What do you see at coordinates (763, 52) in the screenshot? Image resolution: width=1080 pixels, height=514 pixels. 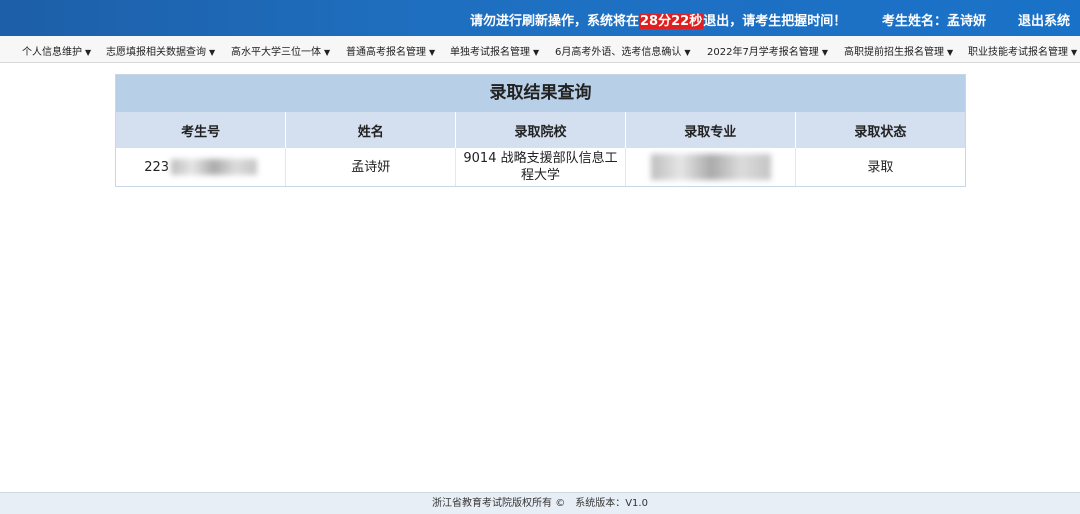 I see `nav-label: 2022年7月学考报名管理` at bounding box center [763, 52].